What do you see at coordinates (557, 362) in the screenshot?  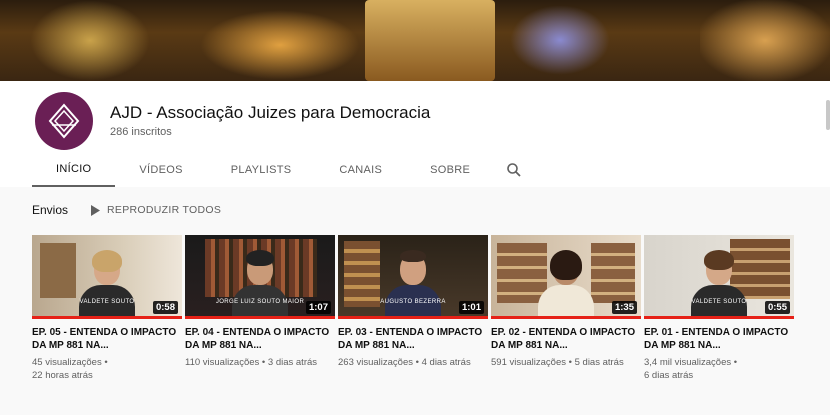 I see `video-views: 591 visualizações • 5 dias atrás` at bounding box center [557, 362].